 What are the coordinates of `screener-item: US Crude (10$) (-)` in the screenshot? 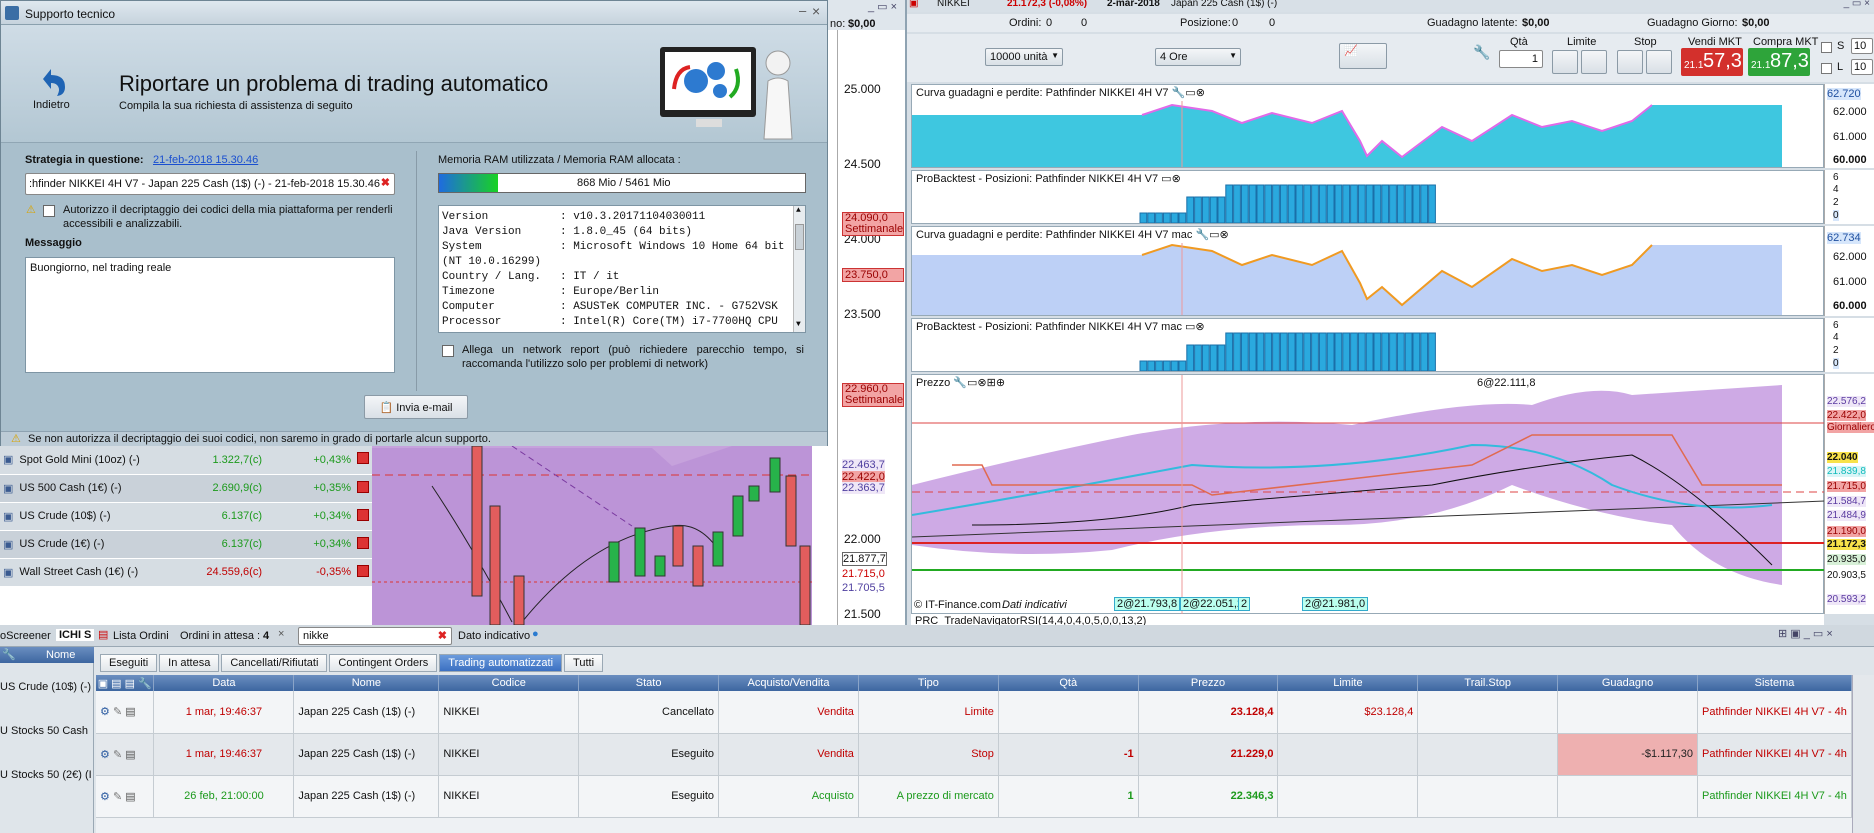 It's located at (45, 687).